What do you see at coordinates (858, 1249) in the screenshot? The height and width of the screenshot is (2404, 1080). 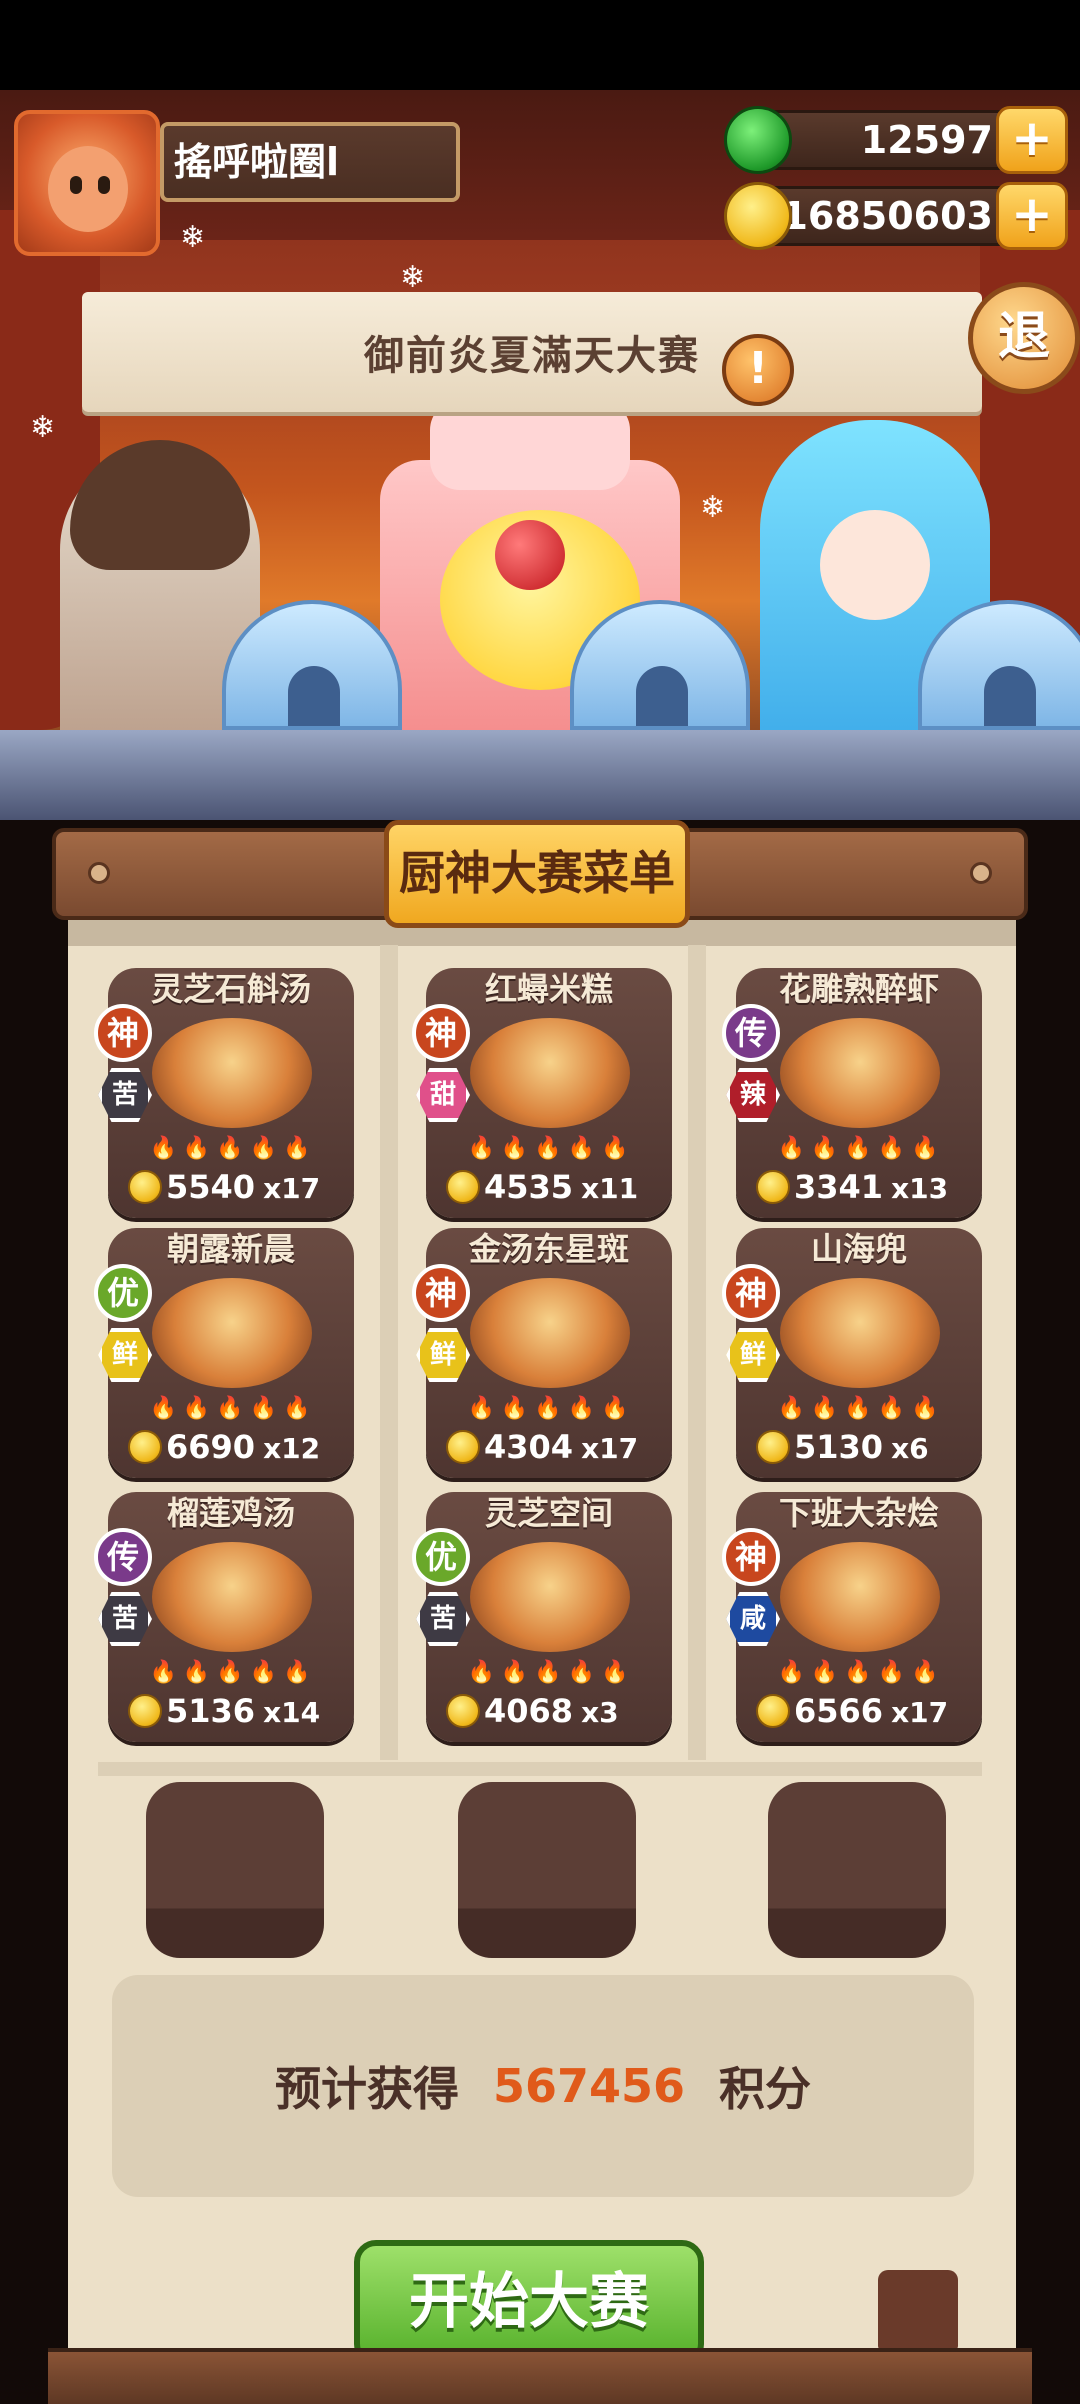 I see `dish-name: 山海兜` at bounding box center [858, 1249].